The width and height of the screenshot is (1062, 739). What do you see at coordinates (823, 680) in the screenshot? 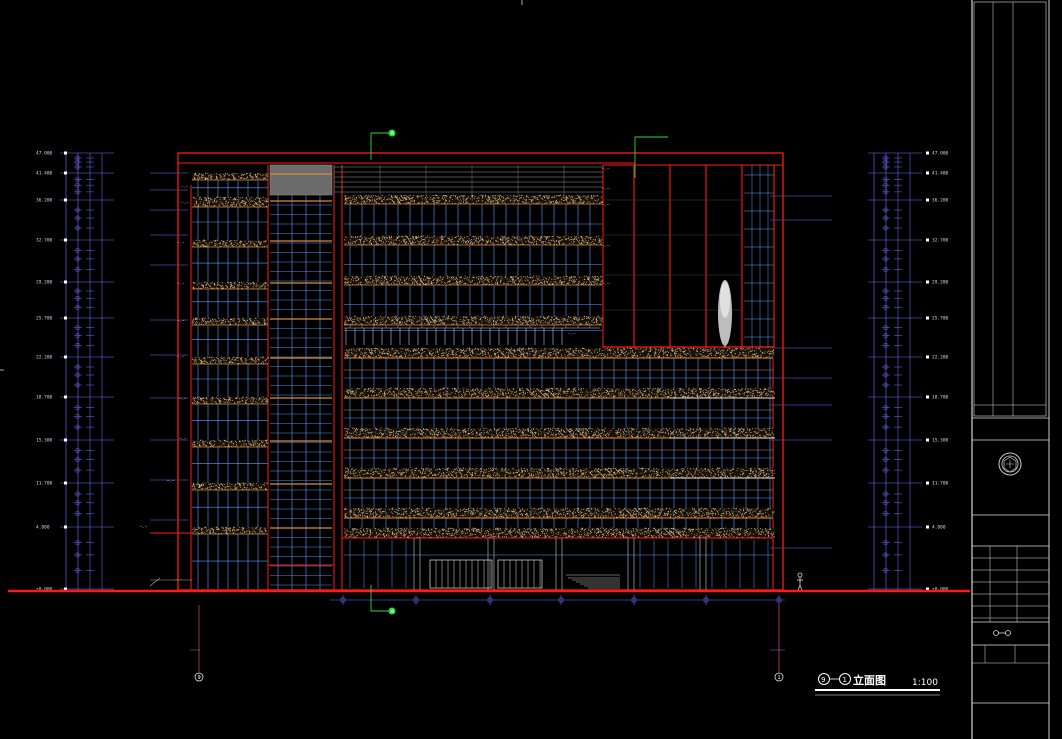
I see `view-bubble-left-label: 9` at bounding box center [823, 680].